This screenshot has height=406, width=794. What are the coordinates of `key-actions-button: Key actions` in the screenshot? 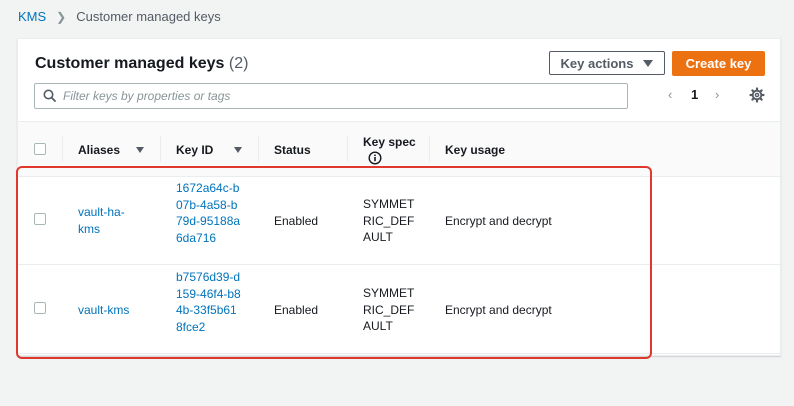 It's located at (607, 63).